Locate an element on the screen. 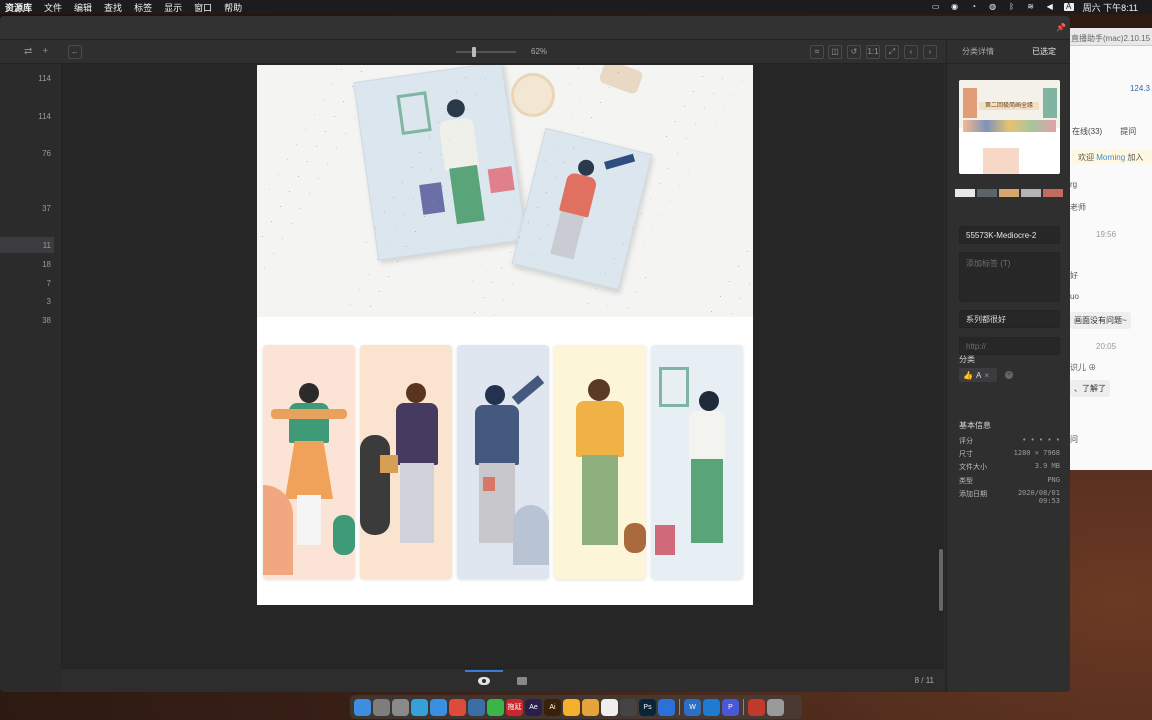 The width and height of the screenshot is (1152, 720). tab-category-details: 分类详情 is located at coordinates (978, 51).